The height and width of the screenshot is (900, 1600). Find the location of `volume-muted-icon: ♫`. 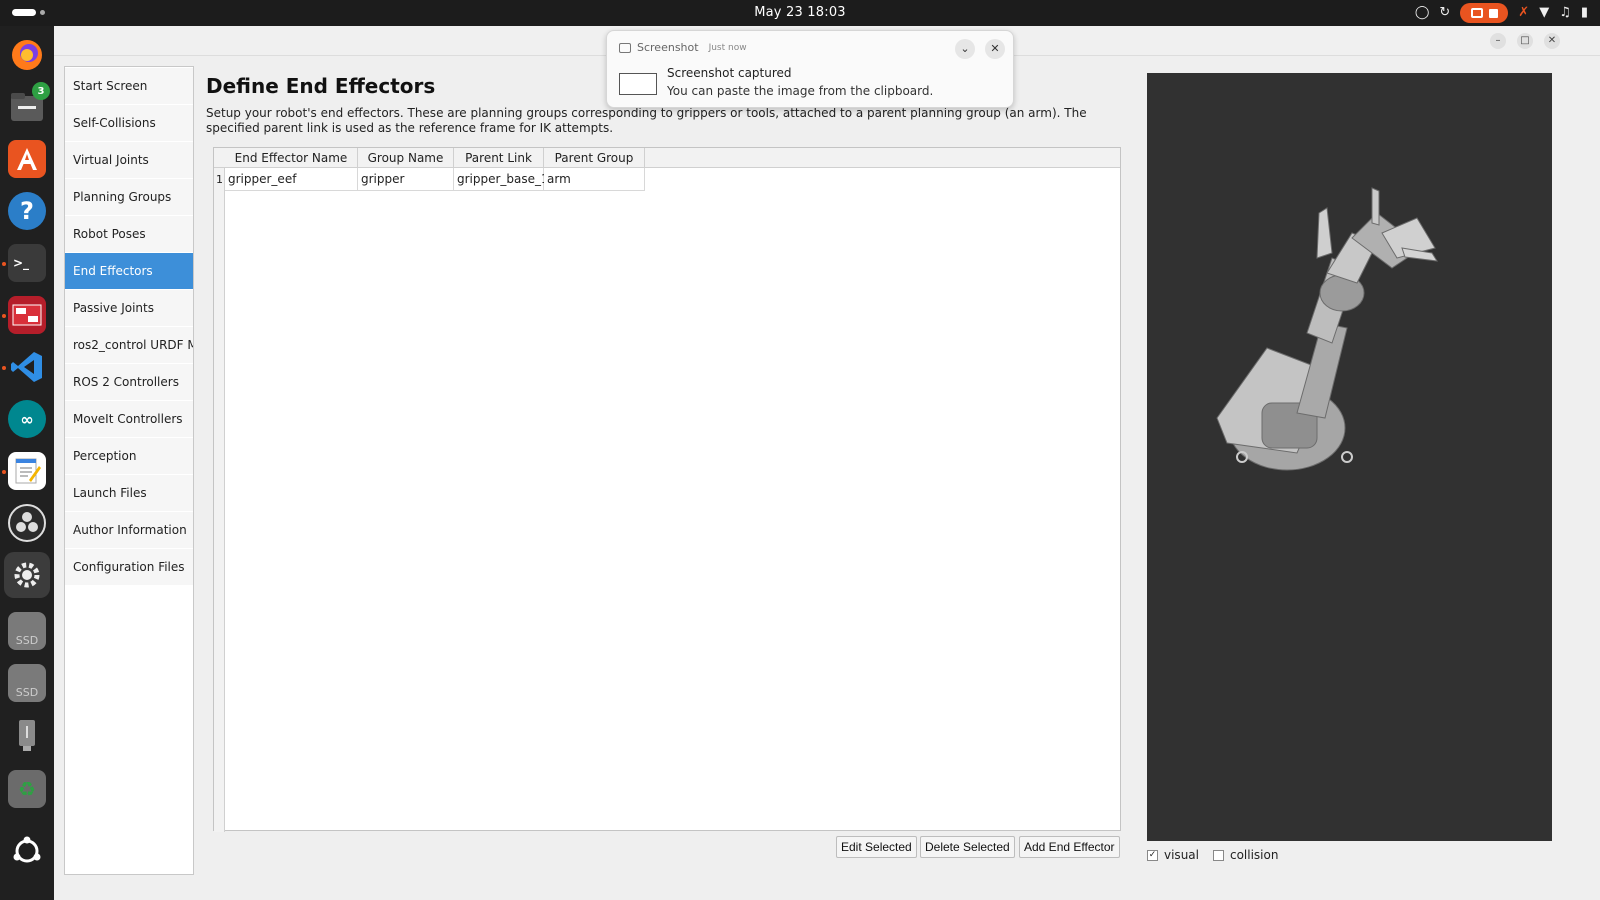

volume-muted-icon: ♫ is located at coordinates (1565, 13).